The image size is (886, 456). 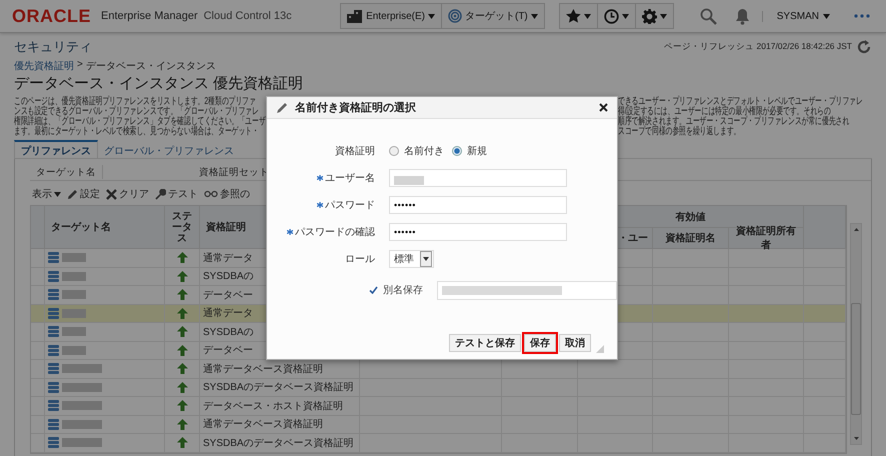 I want to click on refresh-icon, so click(x=864, y=47).